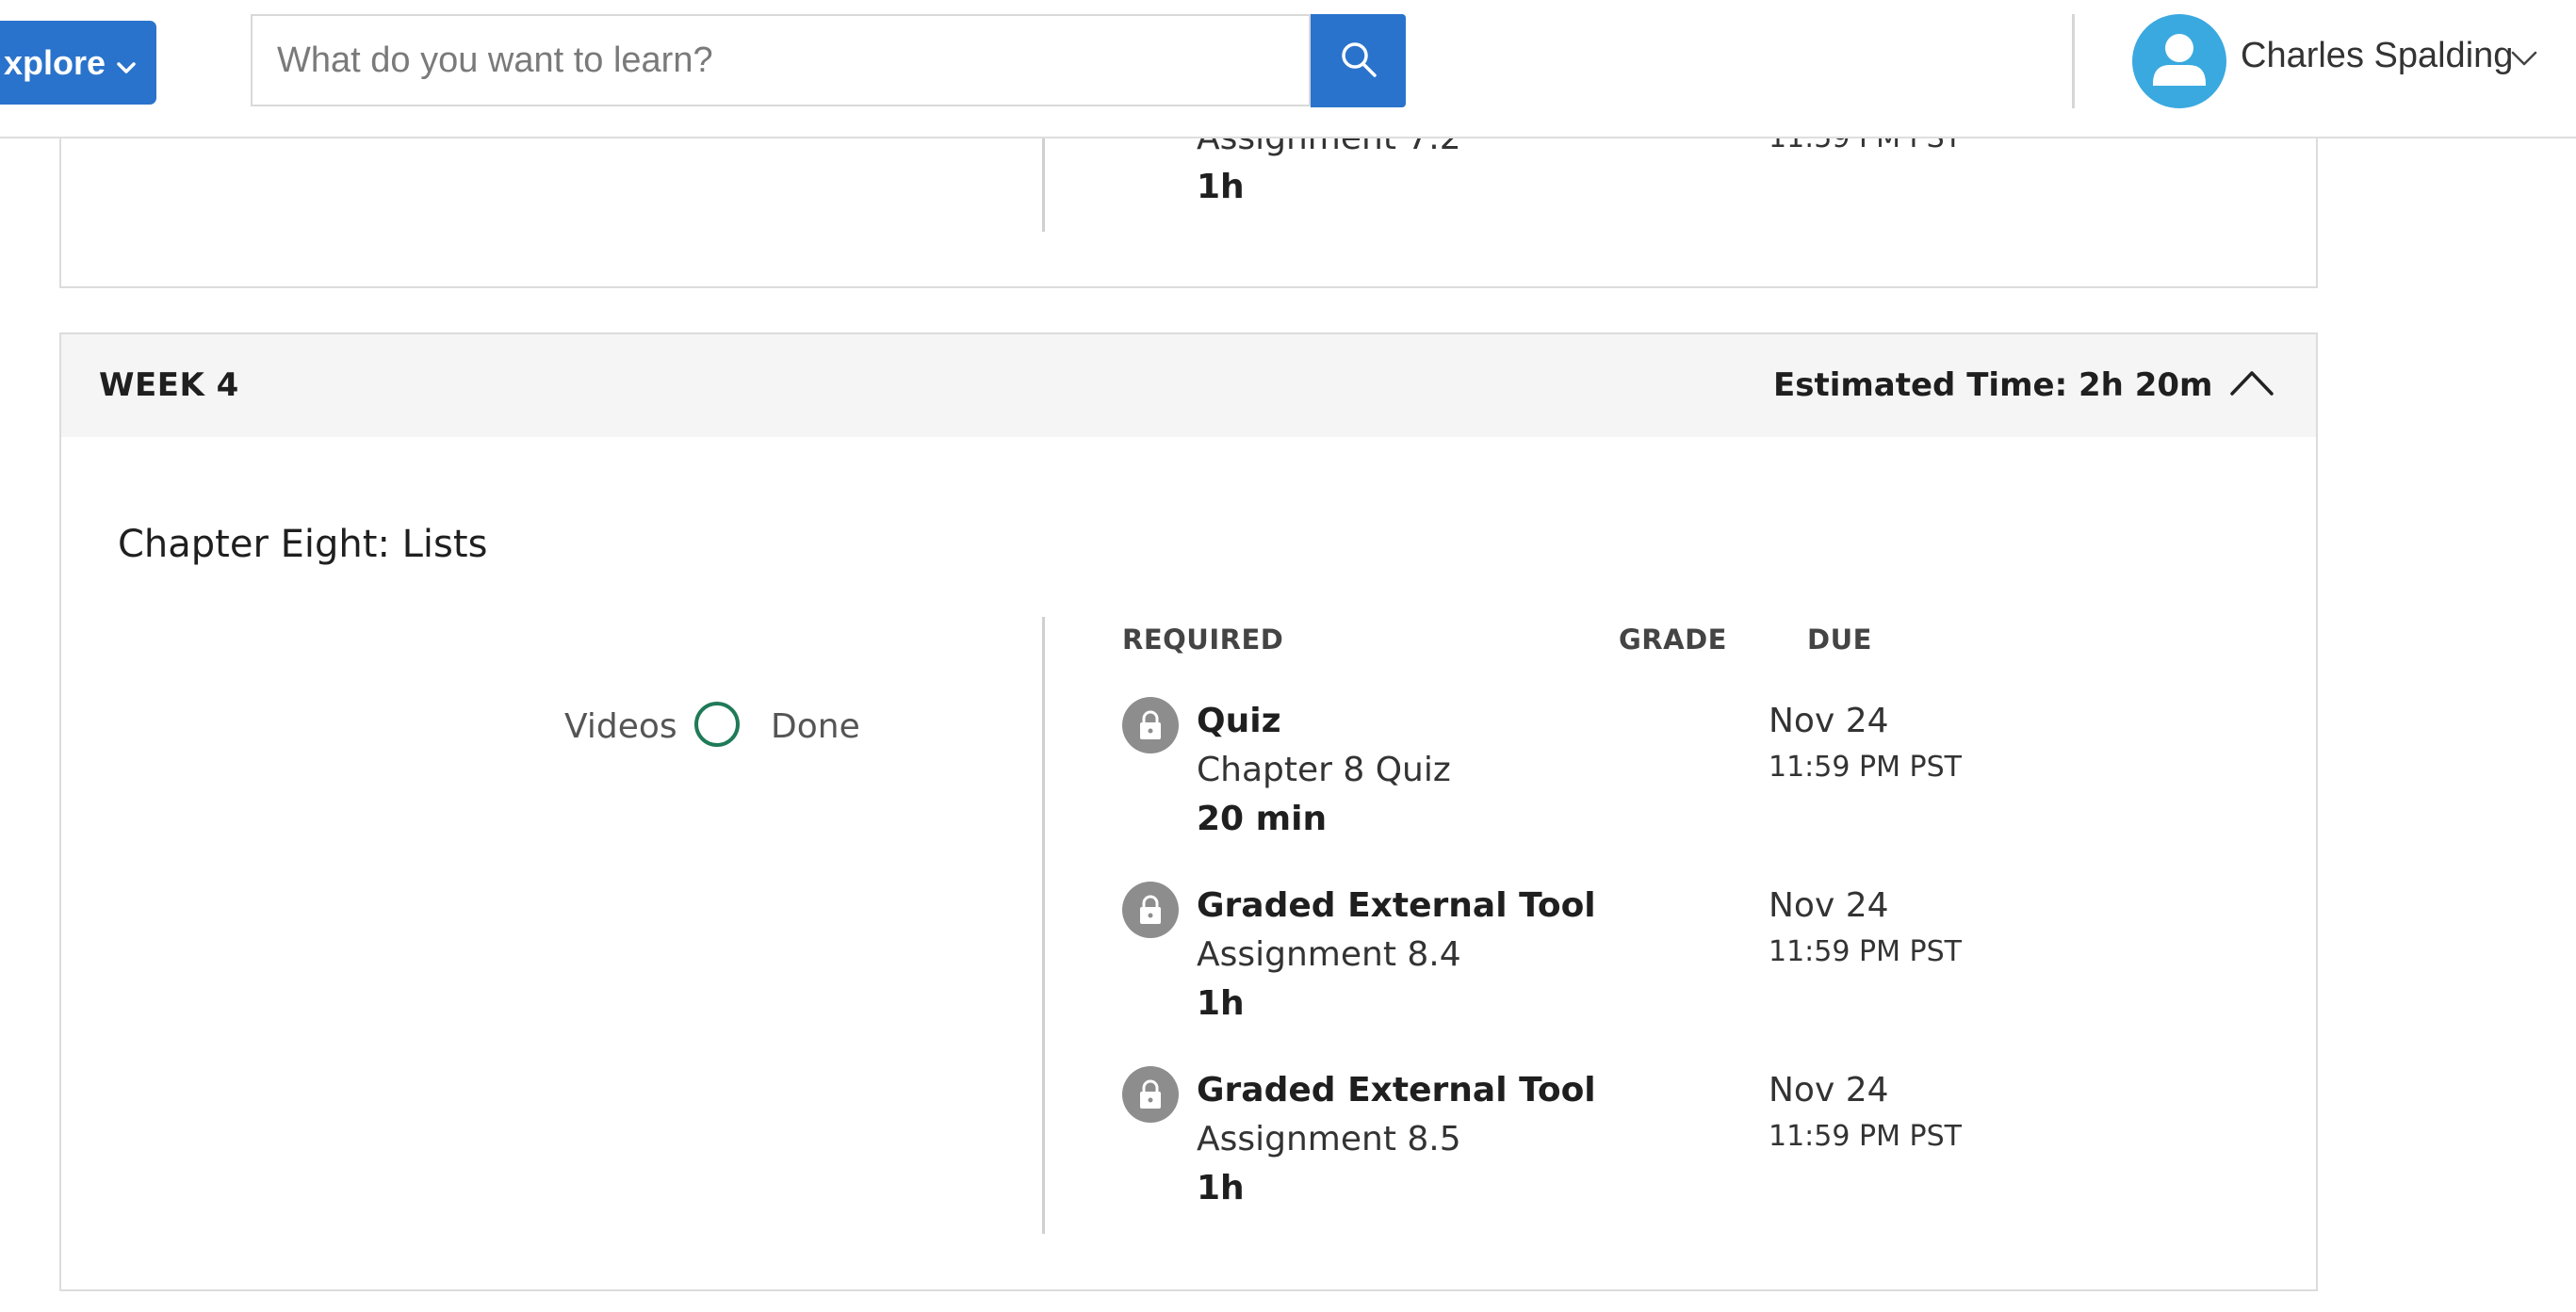 This screenshot has width=2576, height=1312. I want to click on user-icon, so click(2179, 60).